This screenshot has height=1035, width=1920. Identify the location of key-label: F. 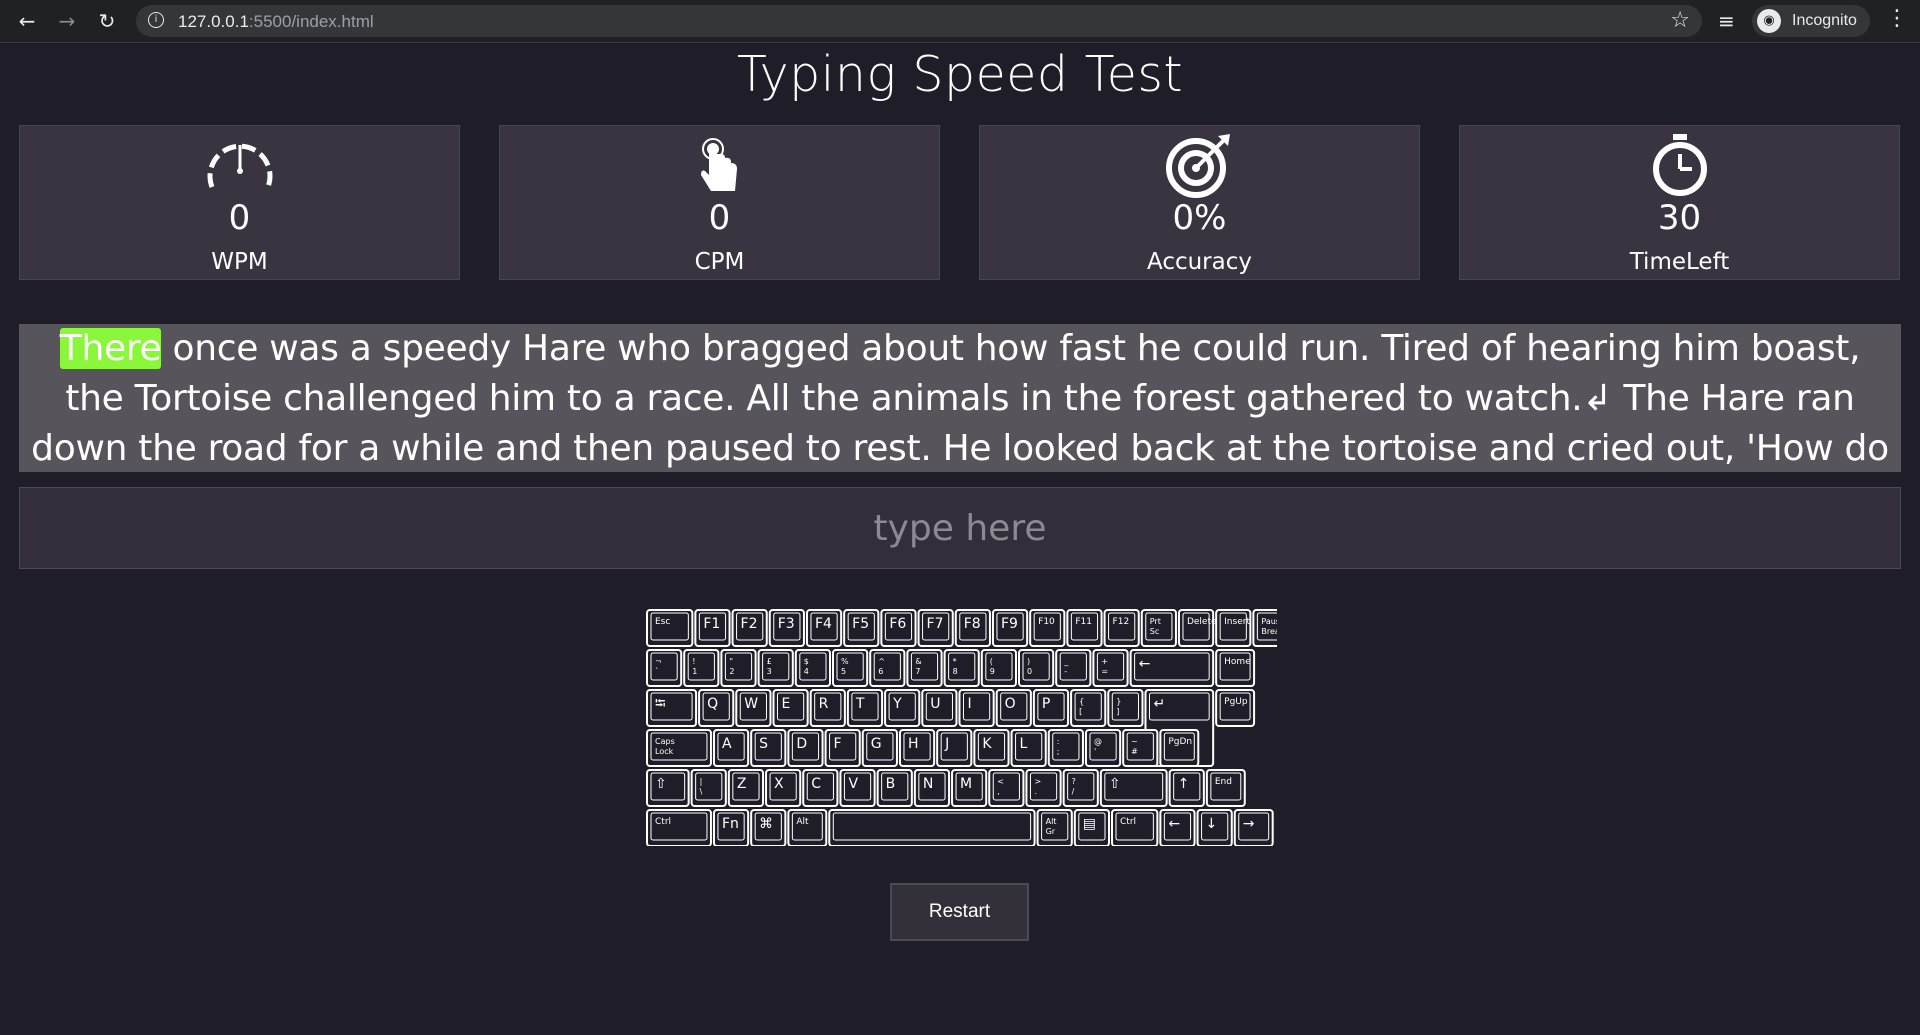
(838, 744).